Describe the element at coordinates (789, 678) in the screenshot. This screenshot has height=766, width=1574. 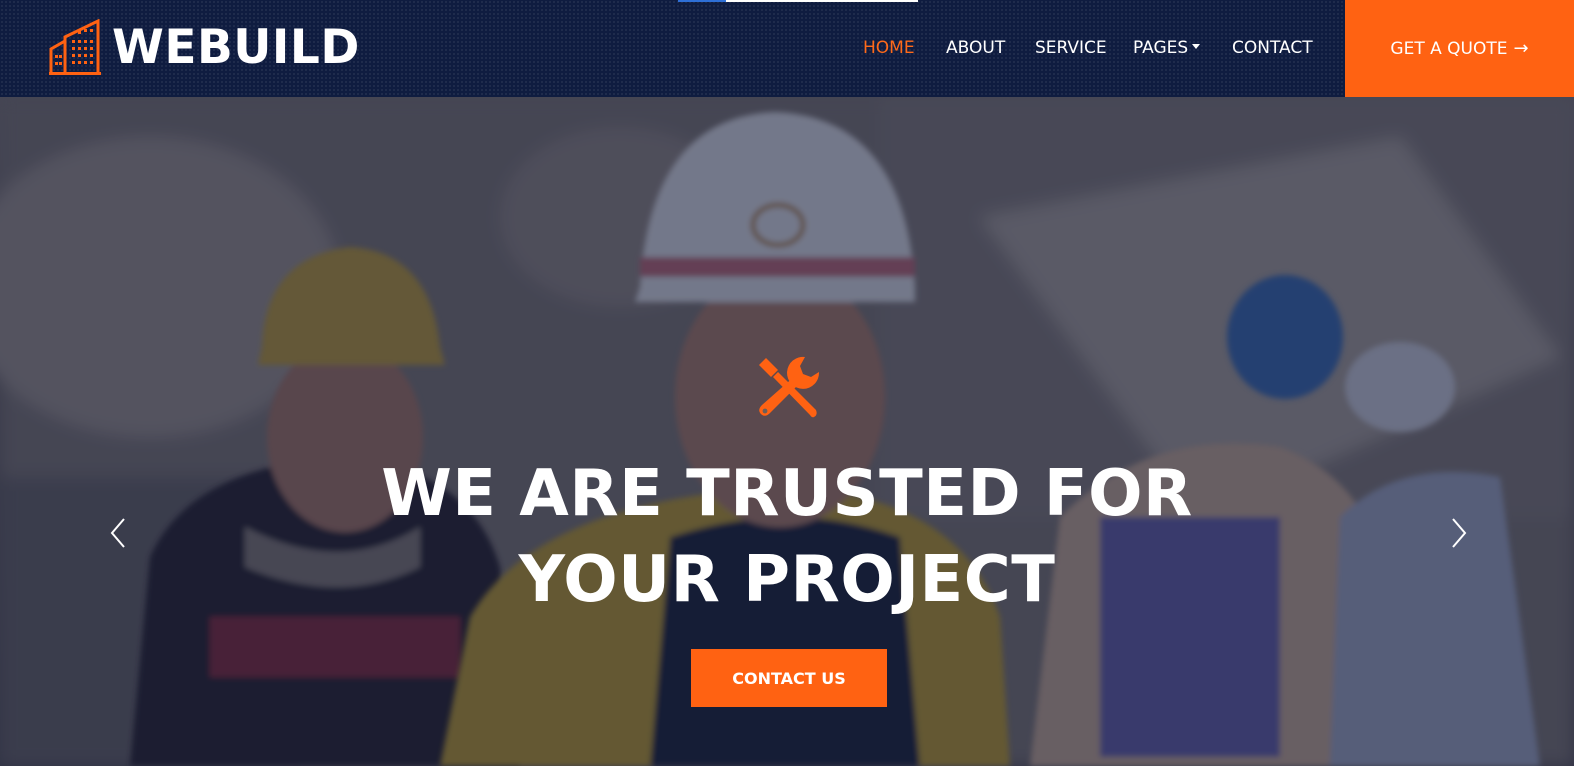
I see `contact-us-button: CONTACT US` at that location.